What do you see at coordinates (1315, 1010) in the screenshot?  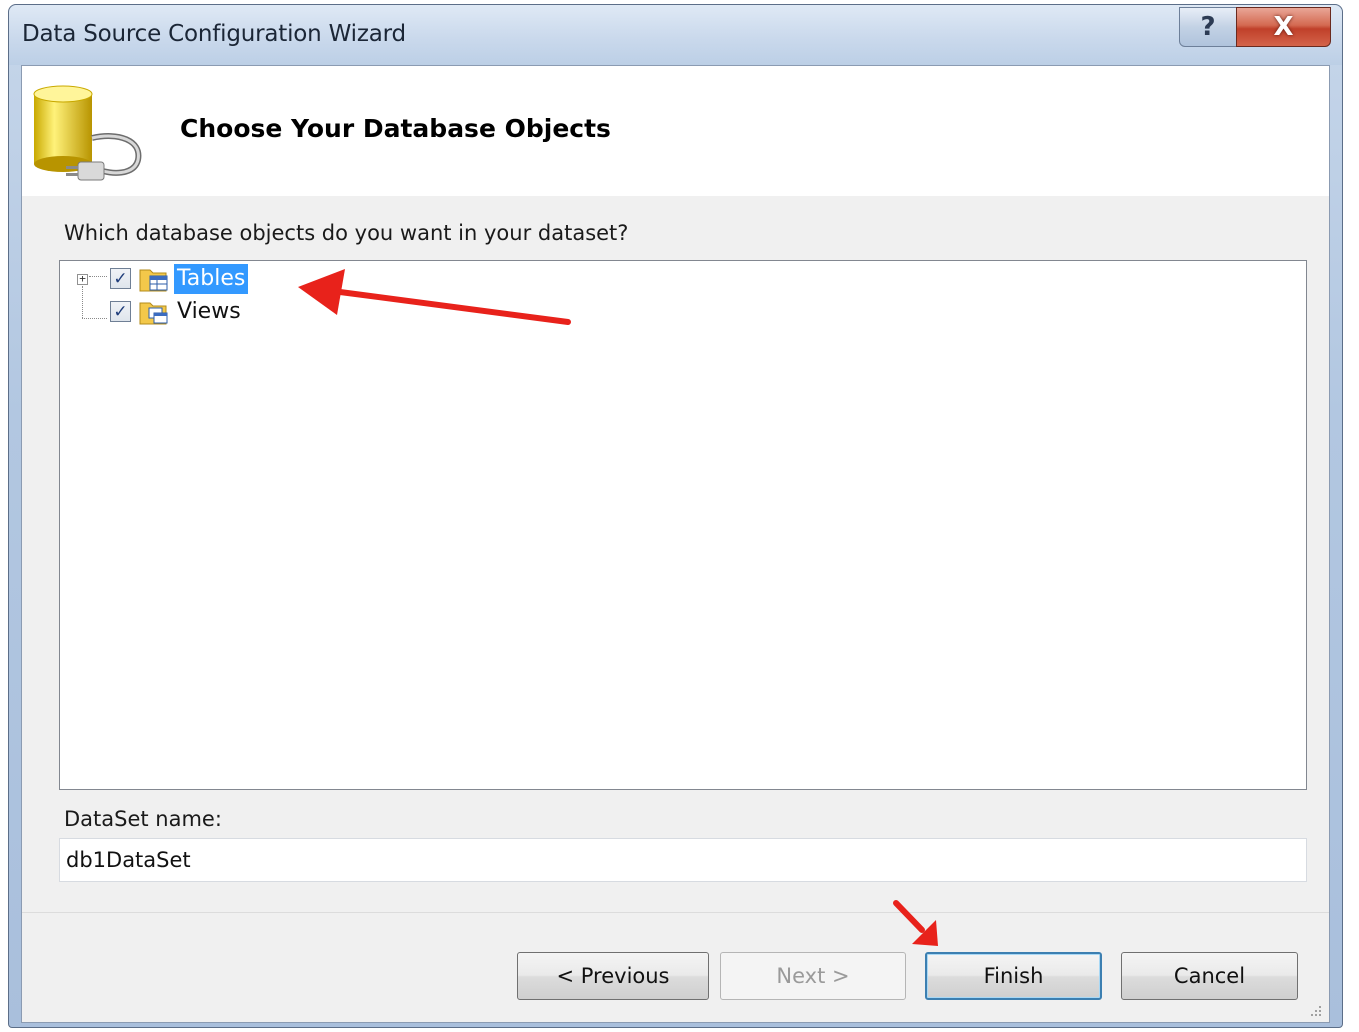 I see `resize-grip-icon` at bounding box center [1315, 1010].